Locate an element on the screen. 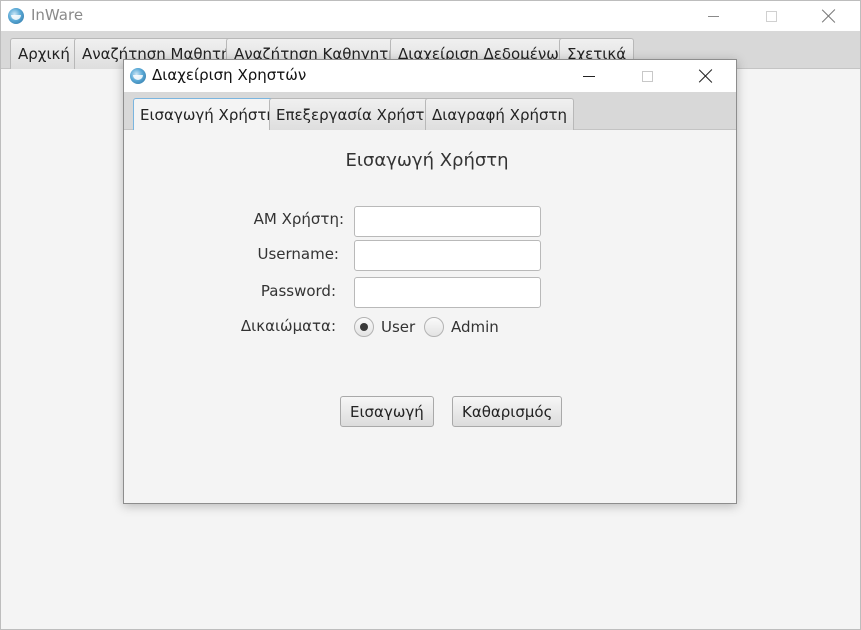 The height and width of the screenshot is (630, 861). form-heading: Εισαγωγή Χρήστη is located at coordinates (427, 160).